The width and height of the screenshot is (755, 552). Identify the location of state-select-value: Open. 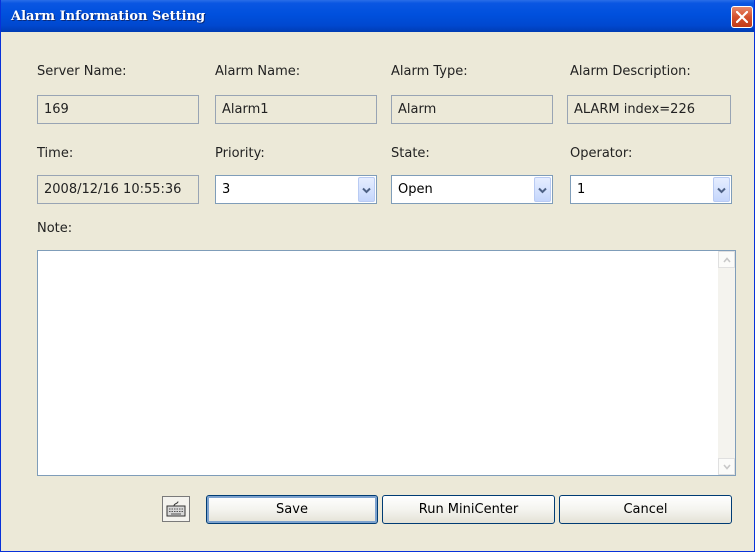
(415, 189).